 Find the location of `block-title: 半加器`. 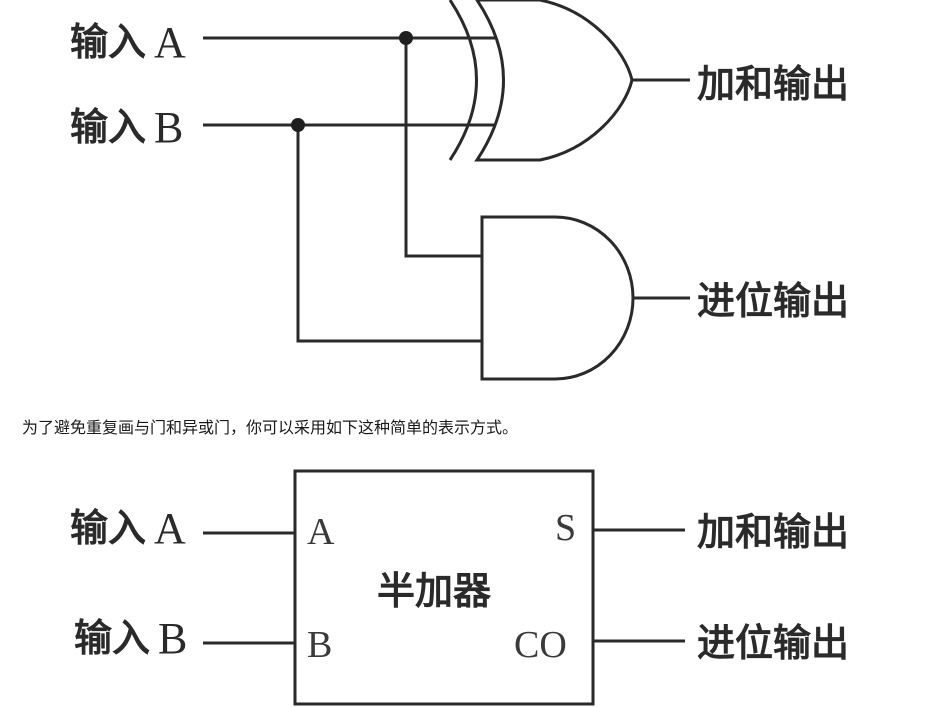

block-title: 半加器 is located at coordinates (434, 591).